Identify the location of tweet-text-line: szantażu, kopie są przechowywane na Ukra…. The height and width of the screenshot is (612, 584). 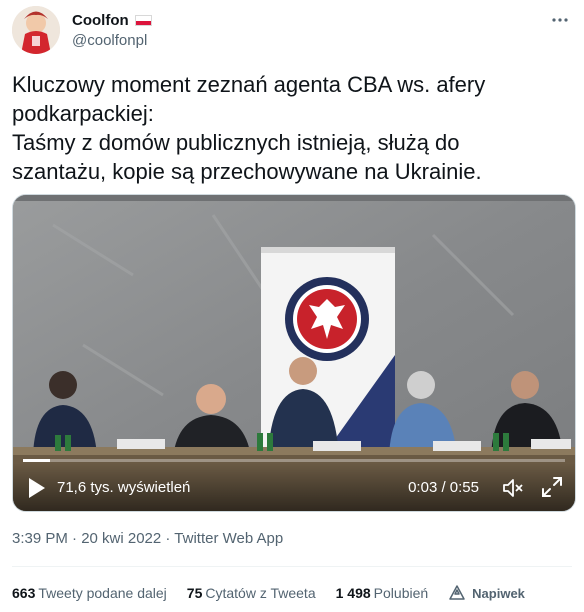
(247, 171).